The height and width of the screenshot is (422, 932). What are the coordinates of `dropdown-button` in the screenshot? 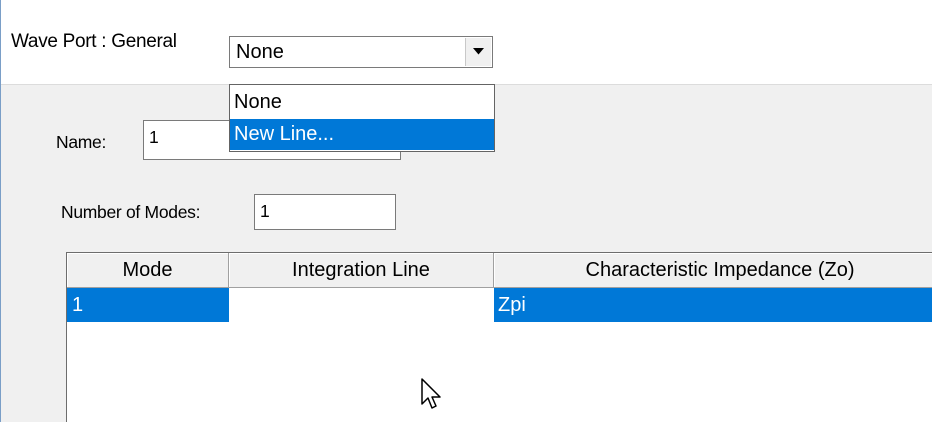 It's located at (478, 52).